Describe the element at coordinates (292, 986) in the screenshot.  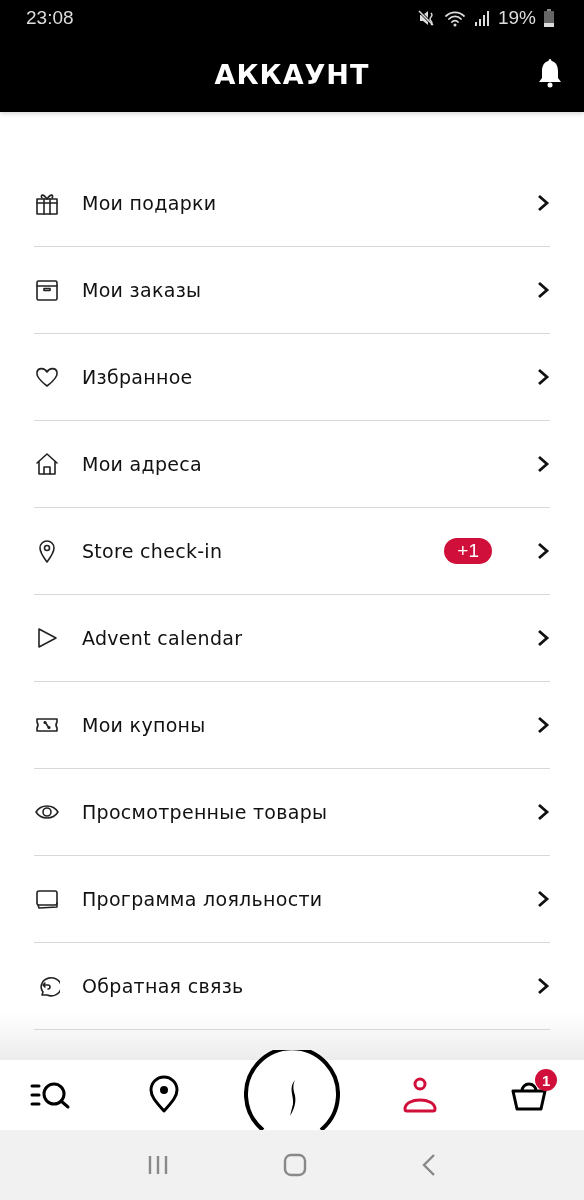
I see `menu-item: Обратная связь` at that location.